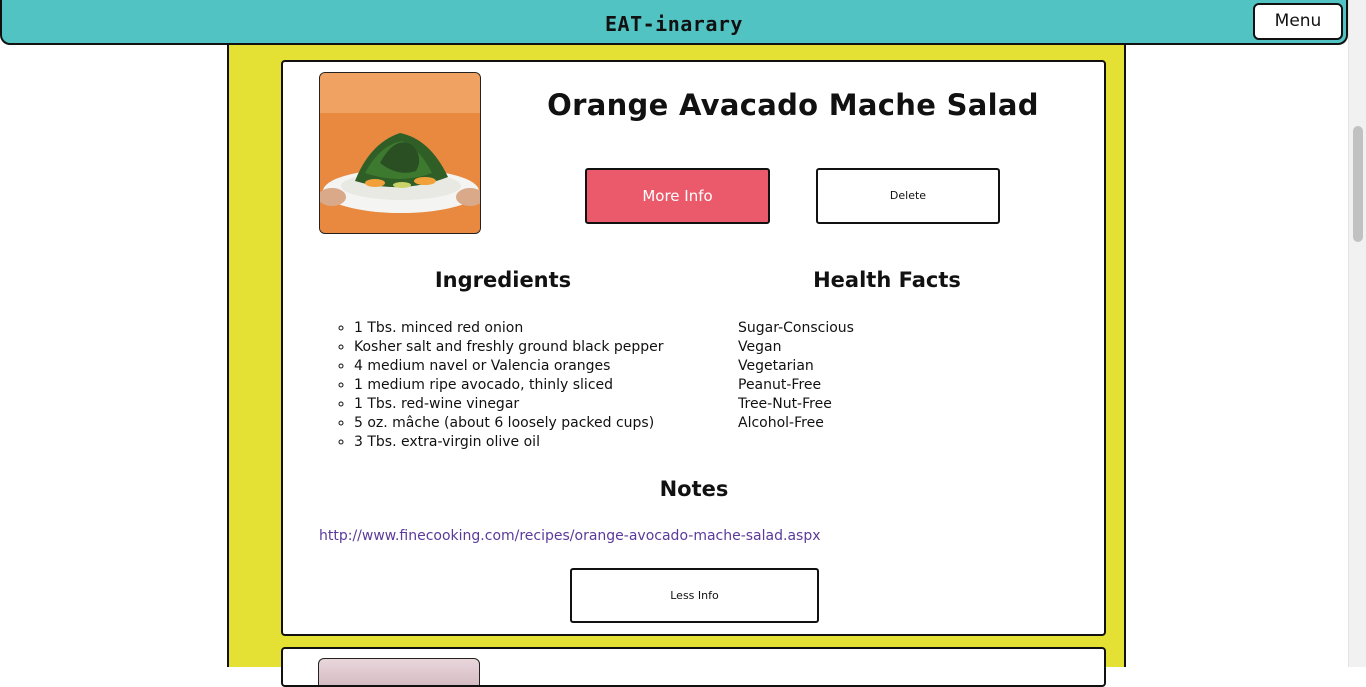 This screenshot has width=1366, height=687. Describe the element at coordinates (509, 385) in the screenshot. I see `list-item: 1 medium ripe avocado, thinly sliced` at that location.